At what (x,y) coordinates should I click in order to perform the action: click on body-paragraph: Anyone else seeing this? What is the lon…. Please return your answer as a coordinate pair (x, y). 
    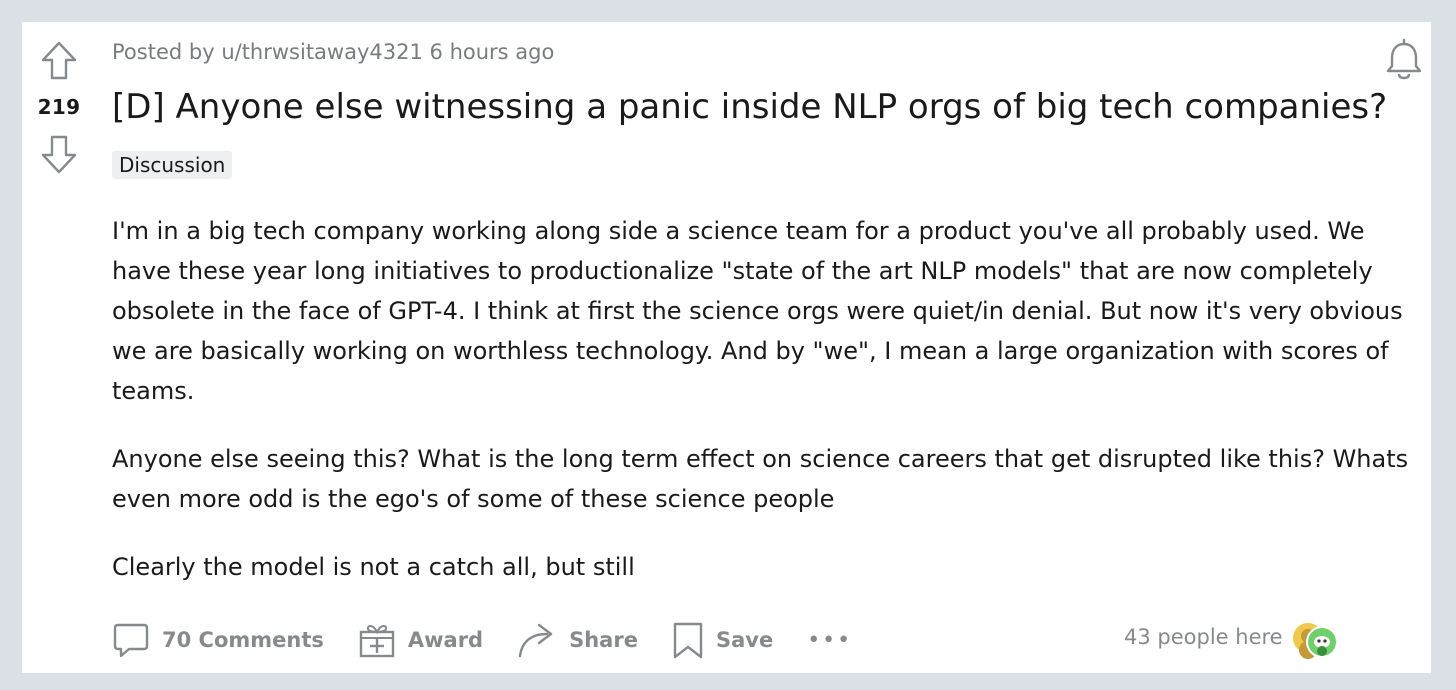
    Looking at the image, I should click on (760, 479).